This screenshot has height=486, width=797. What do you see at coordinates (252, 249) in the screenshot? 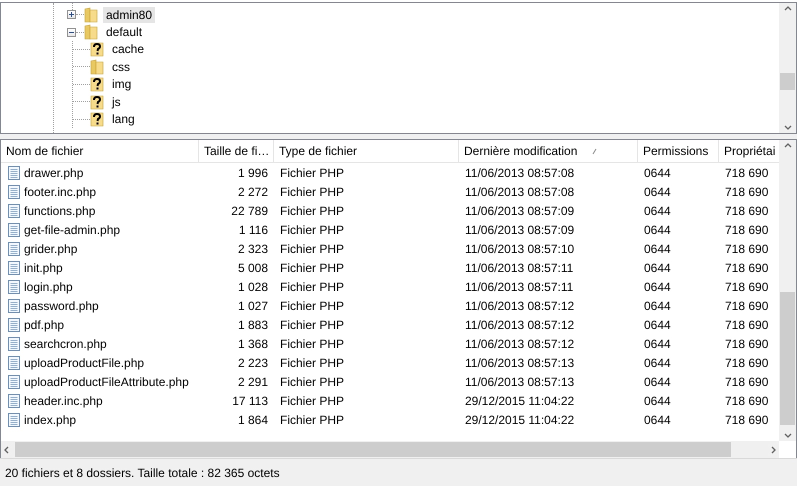
I see `table-cell-text: 2 323` at bounding box center [252, 249].